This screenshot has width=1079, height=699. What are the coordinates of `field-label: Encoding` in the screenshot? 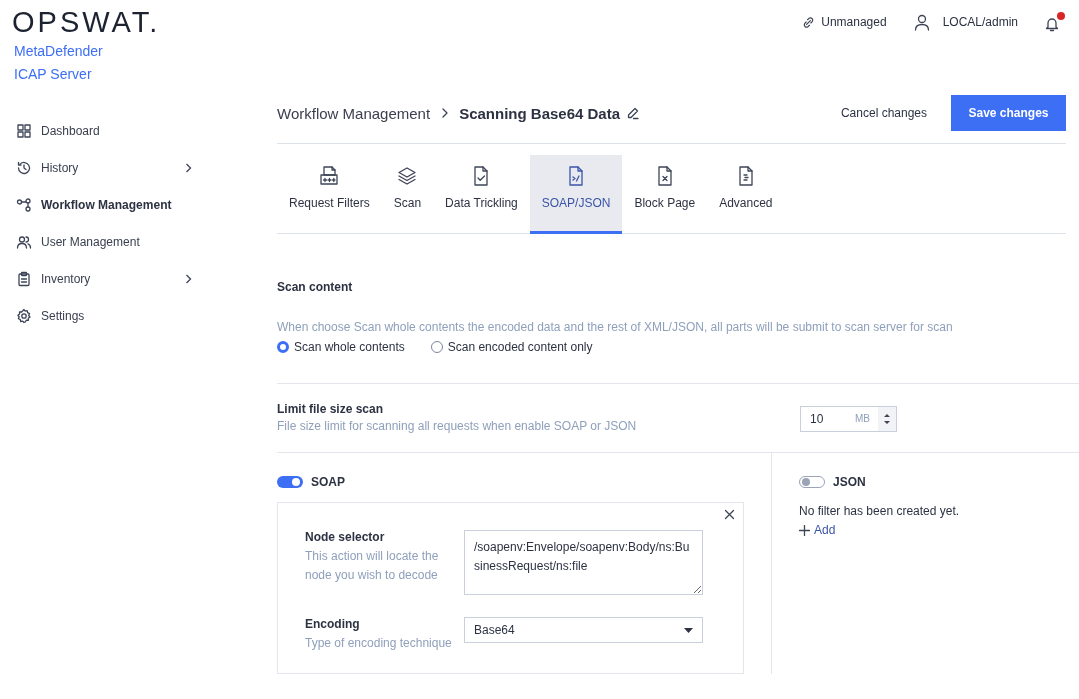 It's located at (333, 624).